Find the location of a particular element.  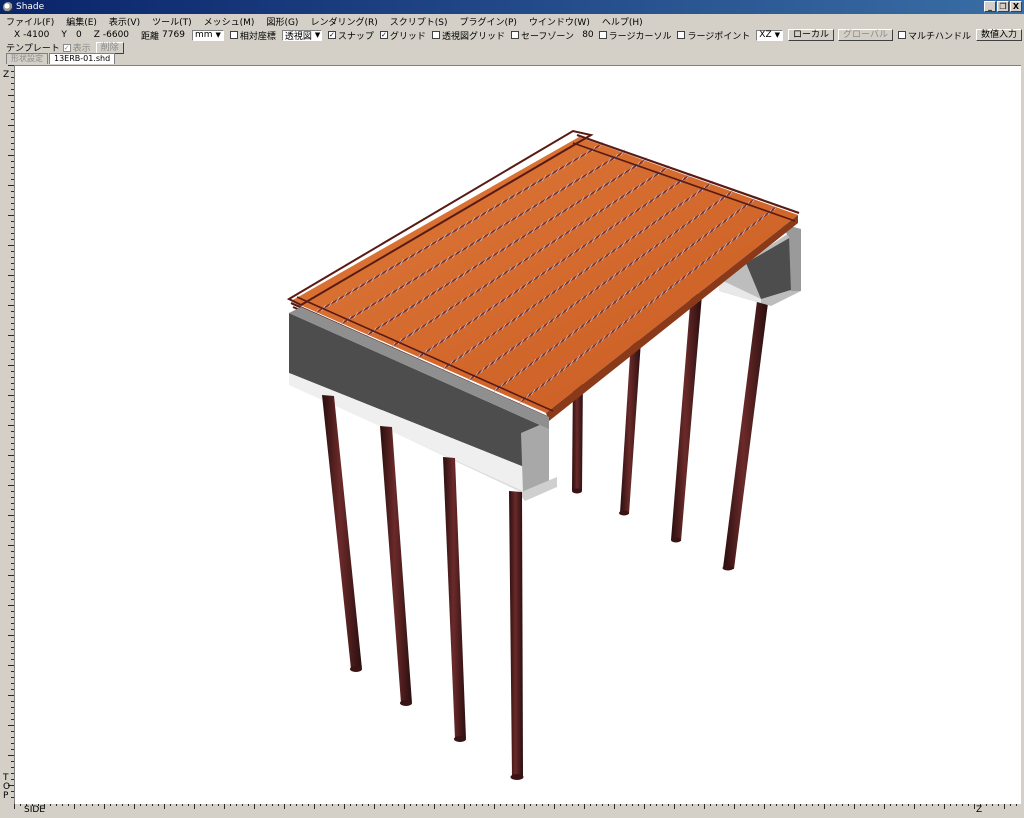

x-label: X is located at coordinates (17, 35).